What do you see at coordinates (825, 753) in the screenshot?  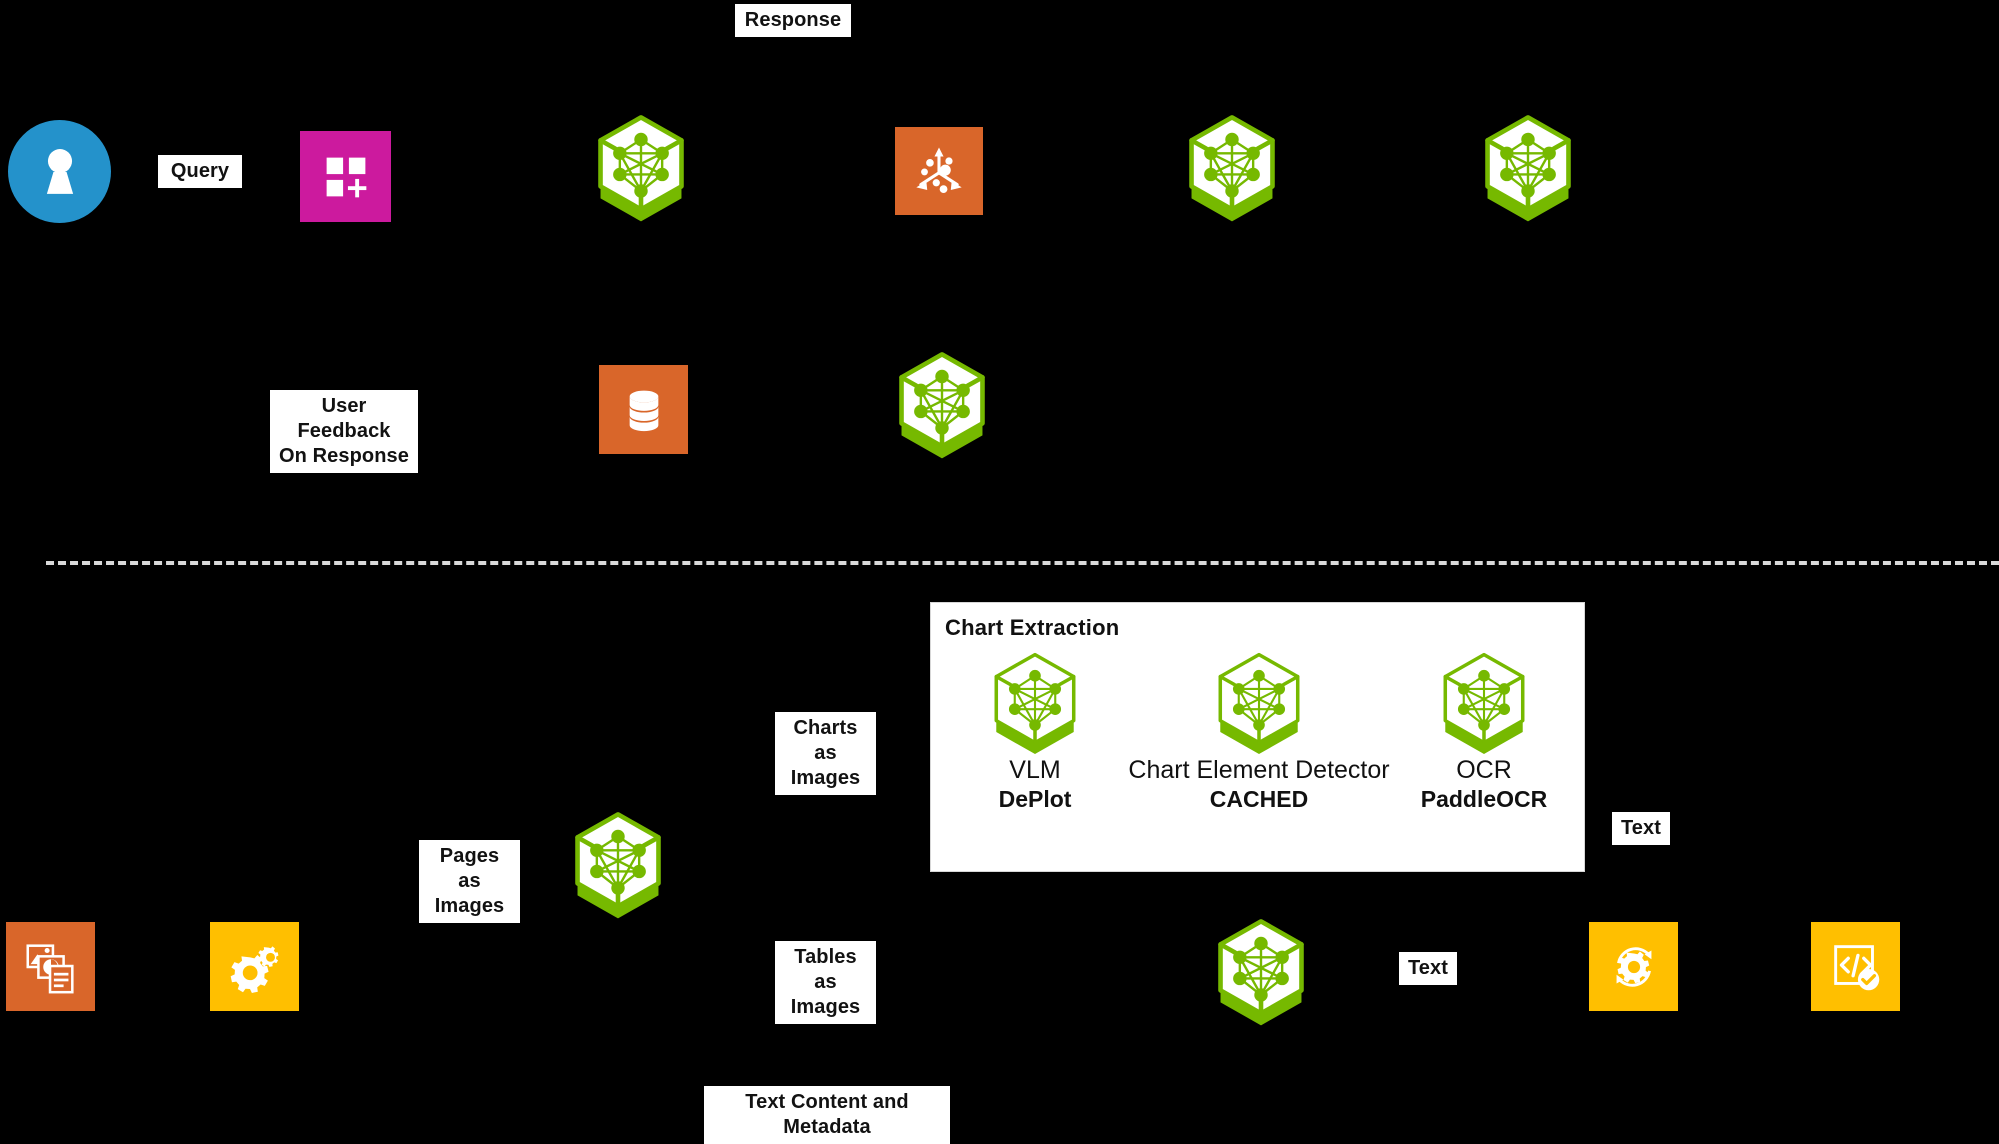 I see `label-charts-as-images: Charts as Images` at bounding box center [825, 753].